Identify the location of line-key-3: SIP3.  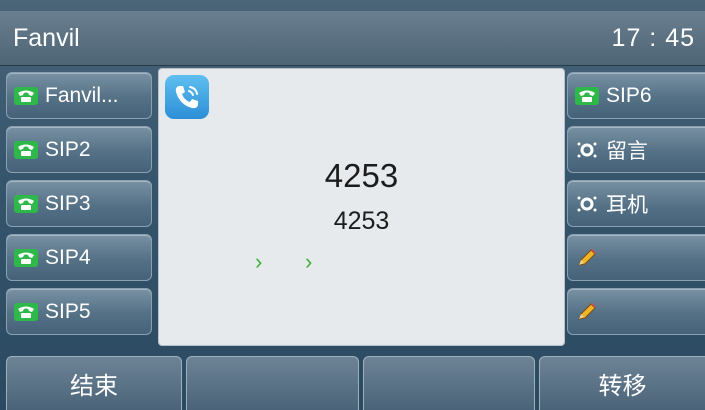
(79, 203).